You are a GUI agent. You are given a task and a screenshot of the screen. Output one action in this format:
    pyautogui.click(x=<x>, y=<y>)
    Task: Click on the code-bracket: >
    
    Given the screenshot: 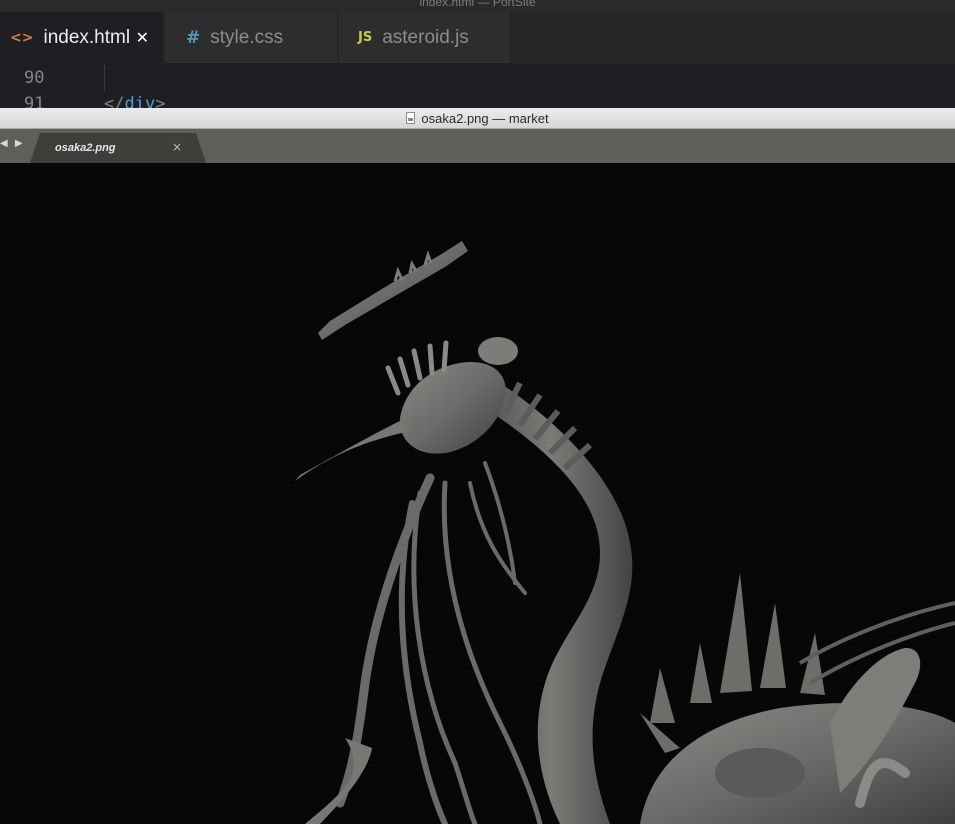 What is the action you would take?
    pyautogui.click(x=160, y=101)
    